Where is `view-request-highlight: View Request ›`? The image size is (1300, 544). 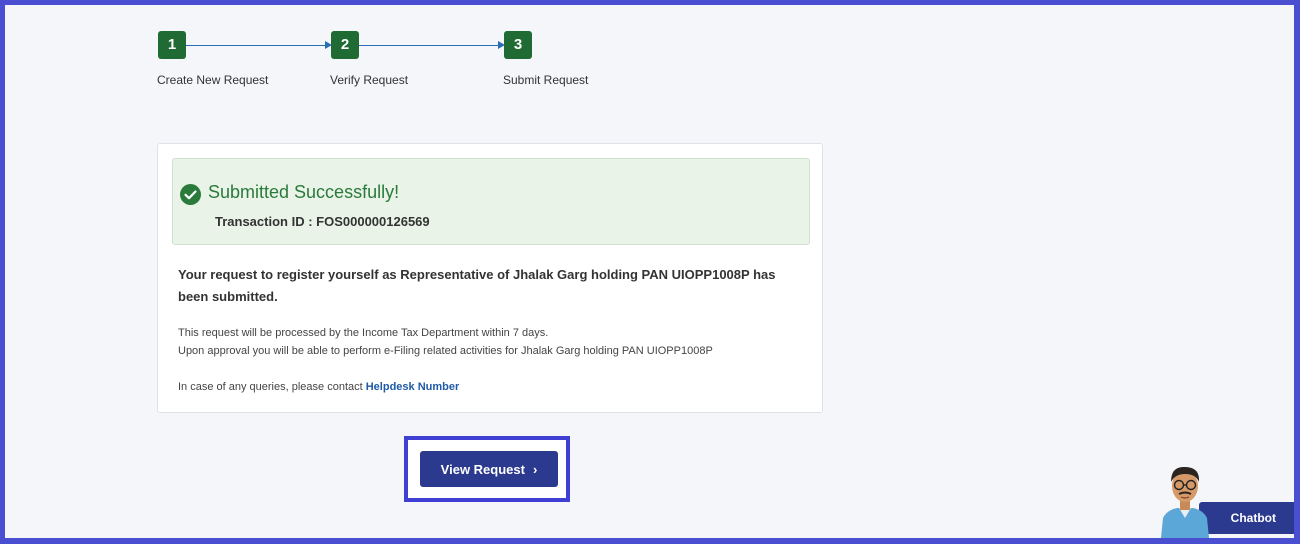
view-request-highlight: View Request › is located at coordinates (487, 469).